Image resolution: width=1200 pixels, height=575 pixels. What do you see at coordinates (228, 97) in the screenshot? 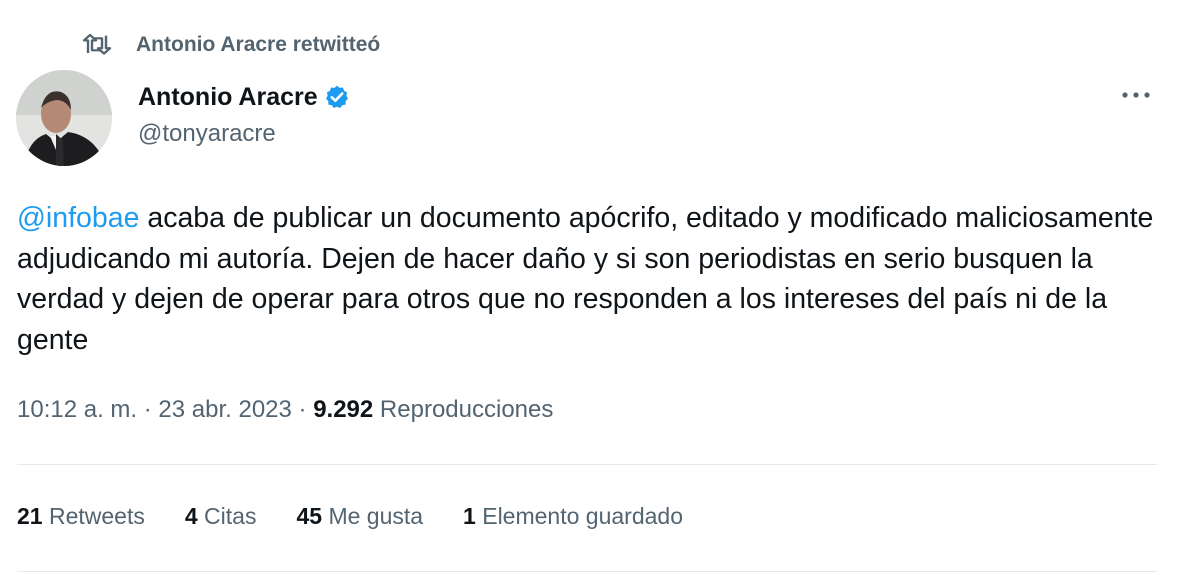
I see `author-name: Antonio Aracre` at bounding box center [228, 97].